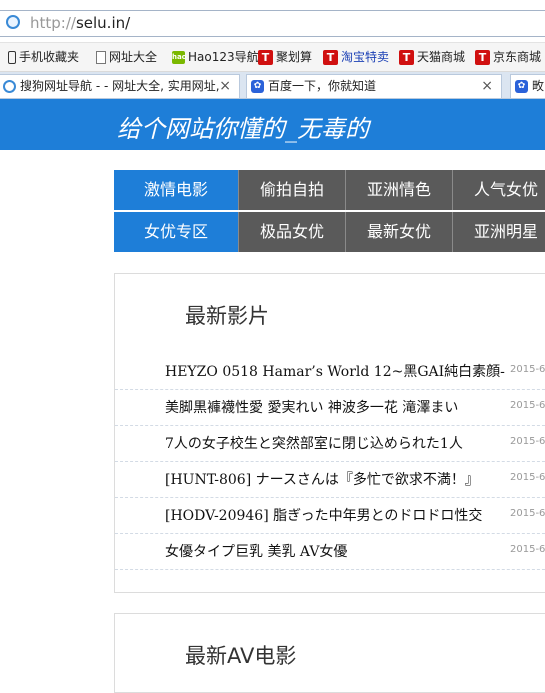 The image size is (545, 693). I want to click on bookmark-tmall: T 天猫商城, so click(432, 57).